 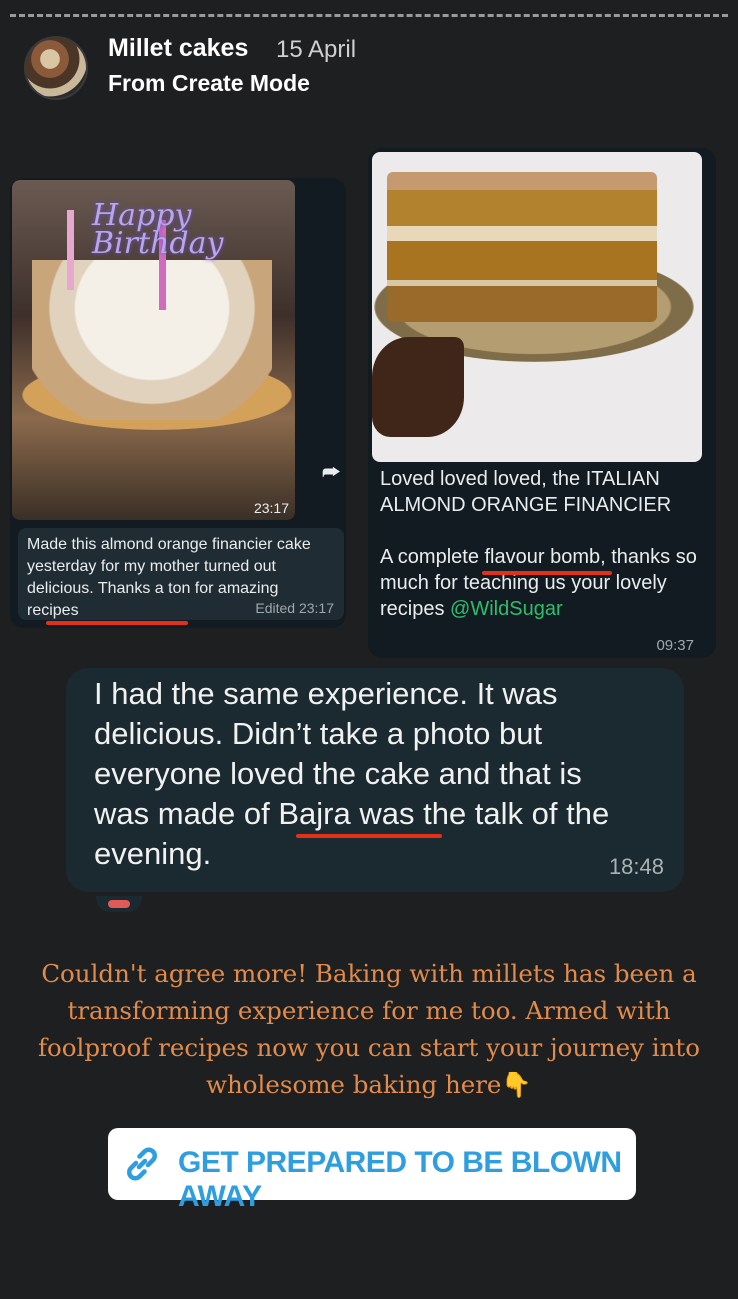 What do you see at coordinates (142, 1164) in the screenshot?
I see `link-icon` at bounding box center [142, 1164].